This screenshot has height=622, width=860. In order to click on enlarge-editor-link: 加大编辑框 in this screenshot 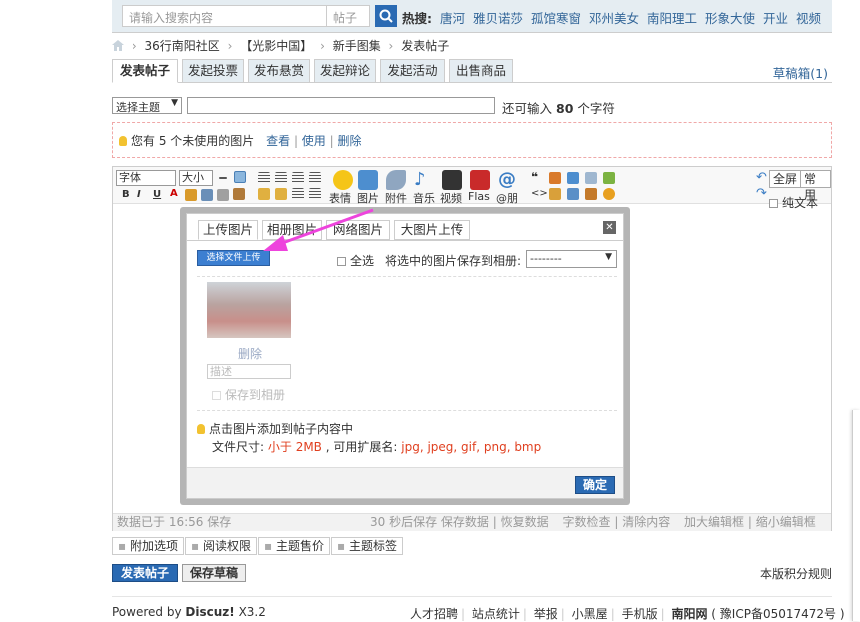, I will do `click(714, 522)`.